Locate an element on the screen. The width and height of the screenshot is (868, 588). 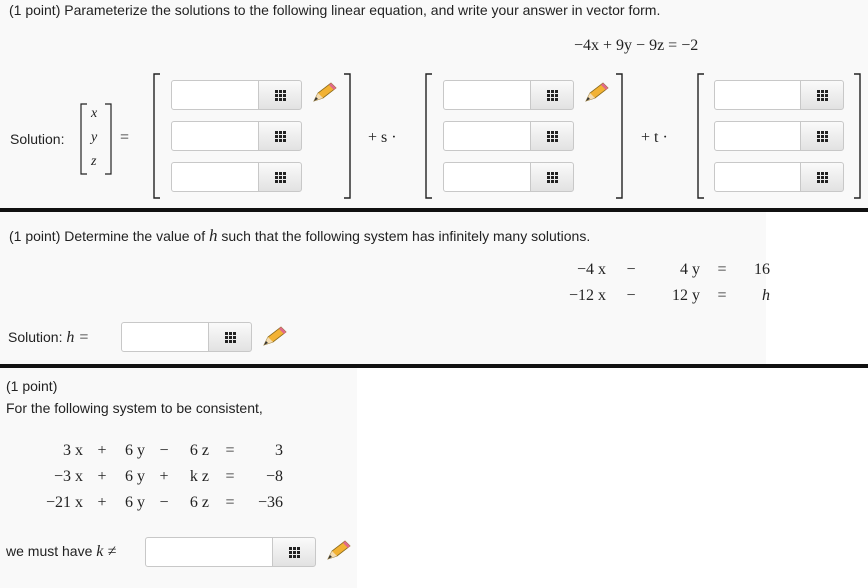
system-row: −21 x + 6 y − 6 z = −36 is located at coordinates (164, 503).